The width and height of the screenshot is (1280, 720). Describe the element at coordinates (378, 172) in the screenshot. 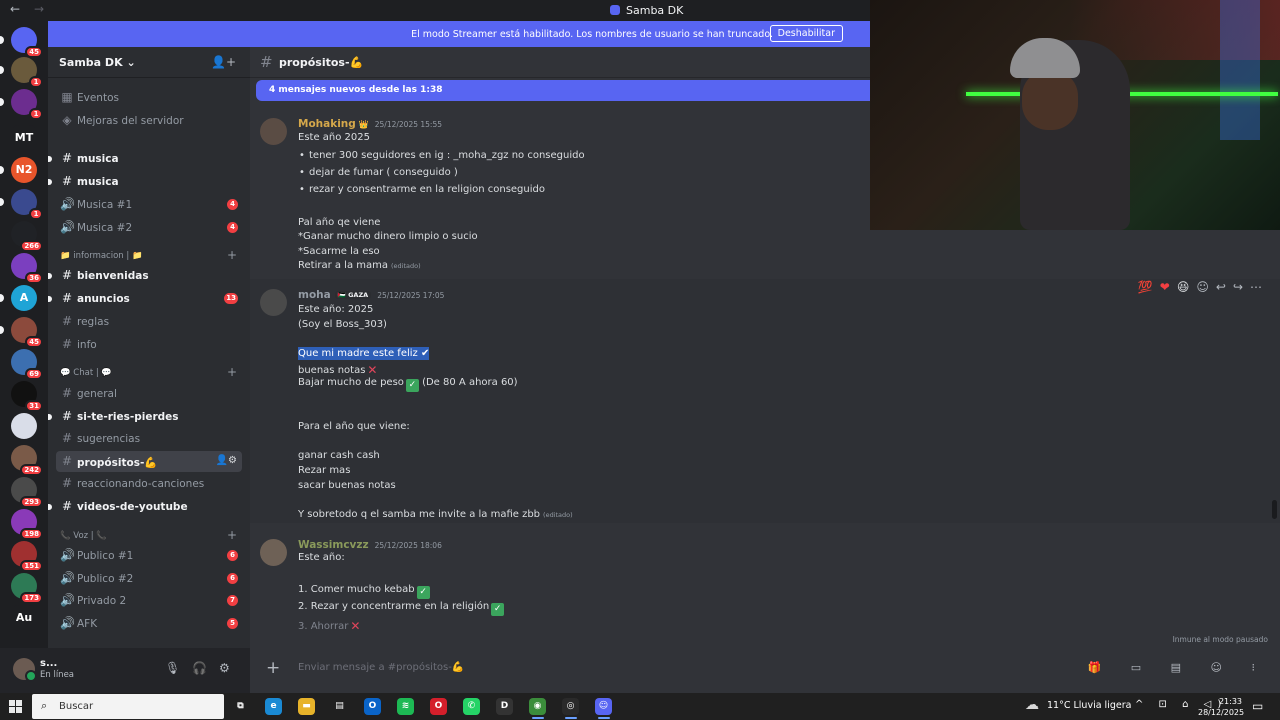

I see `message-line: dejar de fumar ( conseguido )` at that location.